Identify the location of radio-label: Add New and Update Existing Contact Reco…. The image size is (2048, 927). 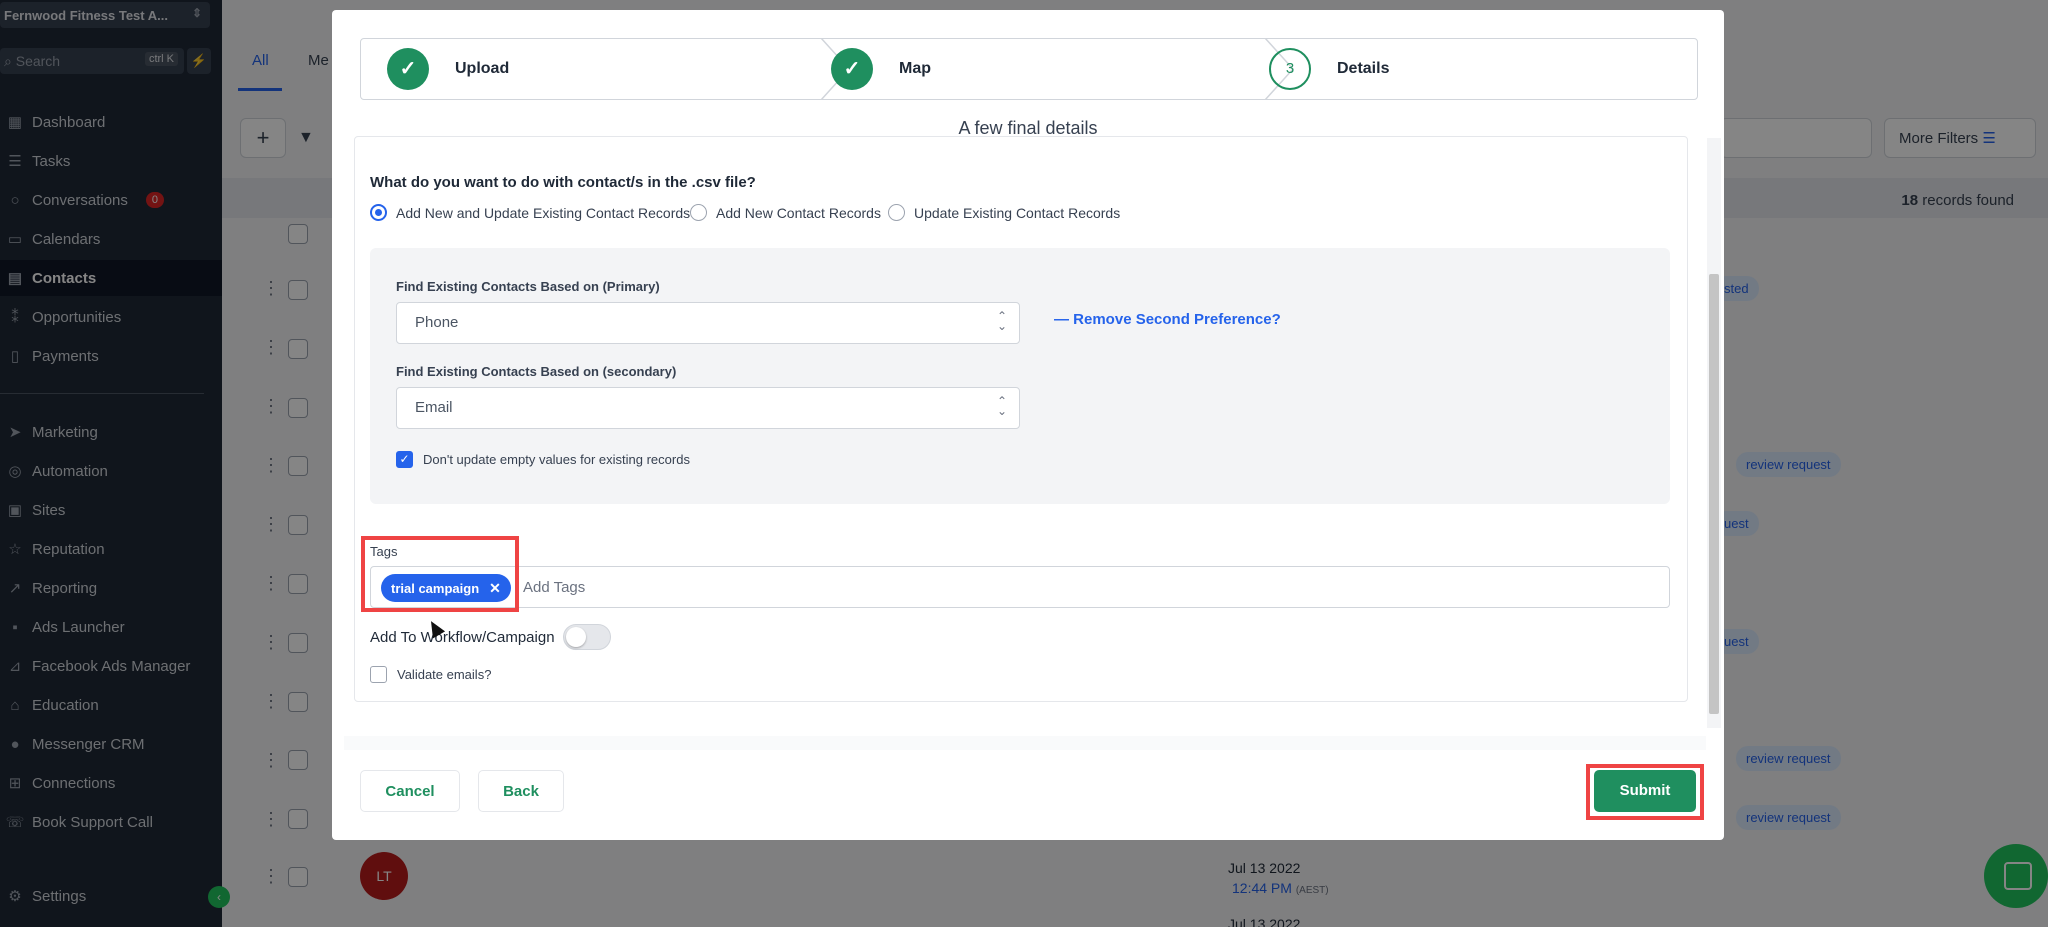
(543, 212).